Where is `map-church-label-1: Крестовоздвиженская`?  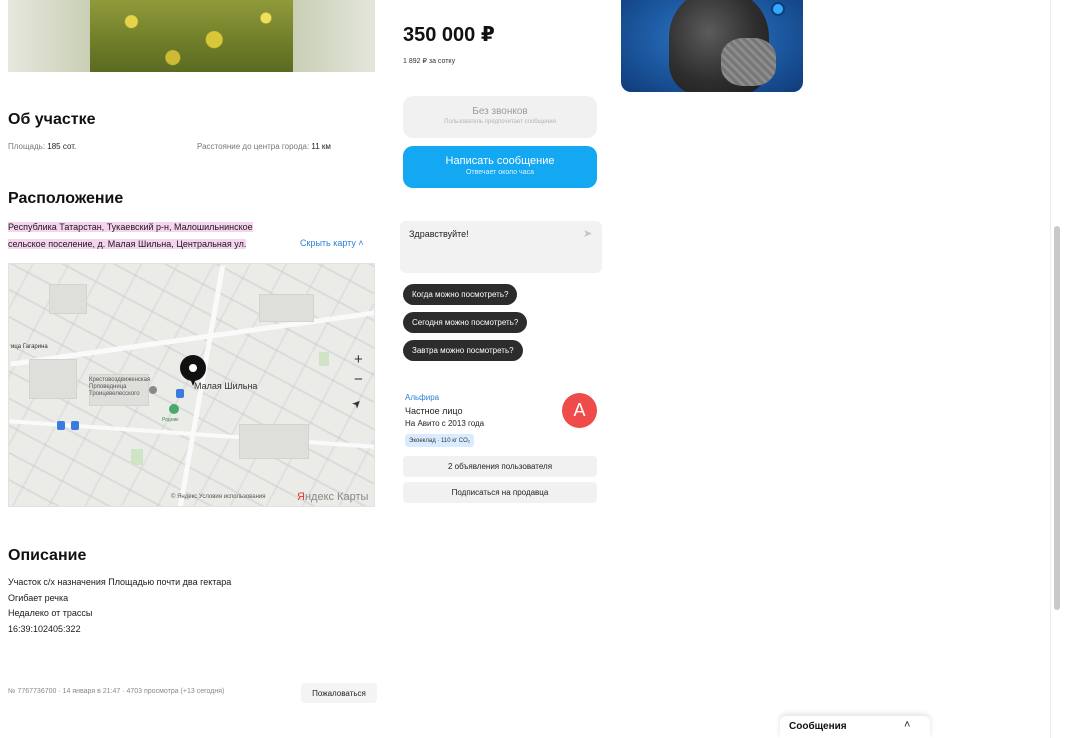
map-church-label-1: Крестовоздвиженская is located at coordinates (120, 380).